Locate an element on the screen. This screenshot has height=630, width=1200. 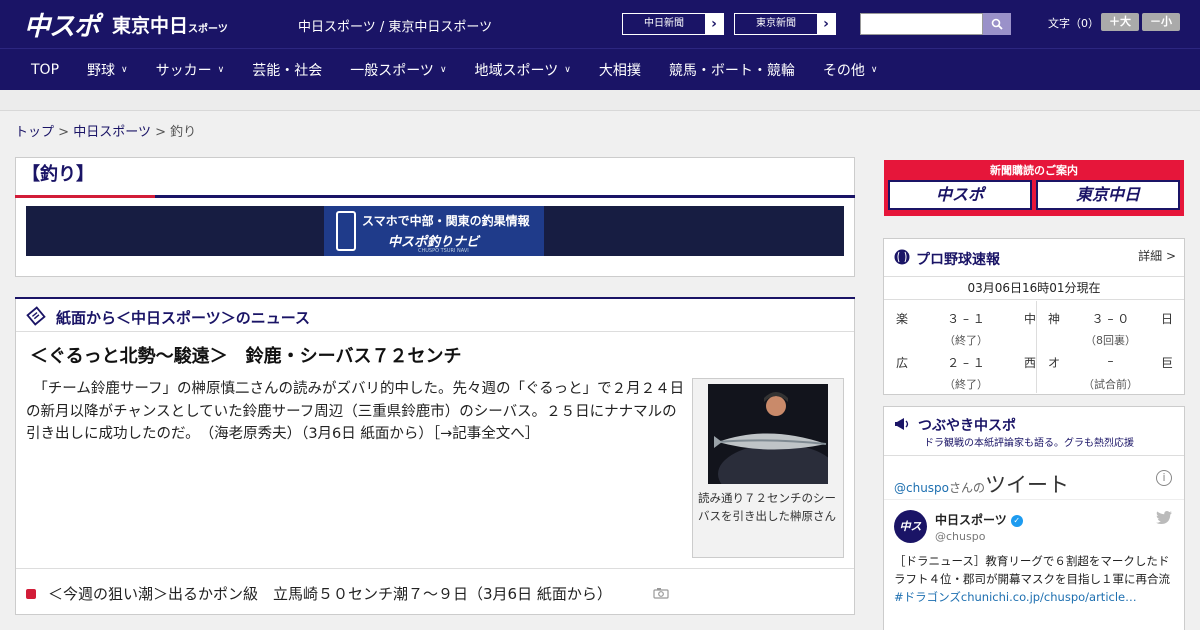
tokyo-shimbun-link: 東京新聞 › is located at coordinates (785, 24).